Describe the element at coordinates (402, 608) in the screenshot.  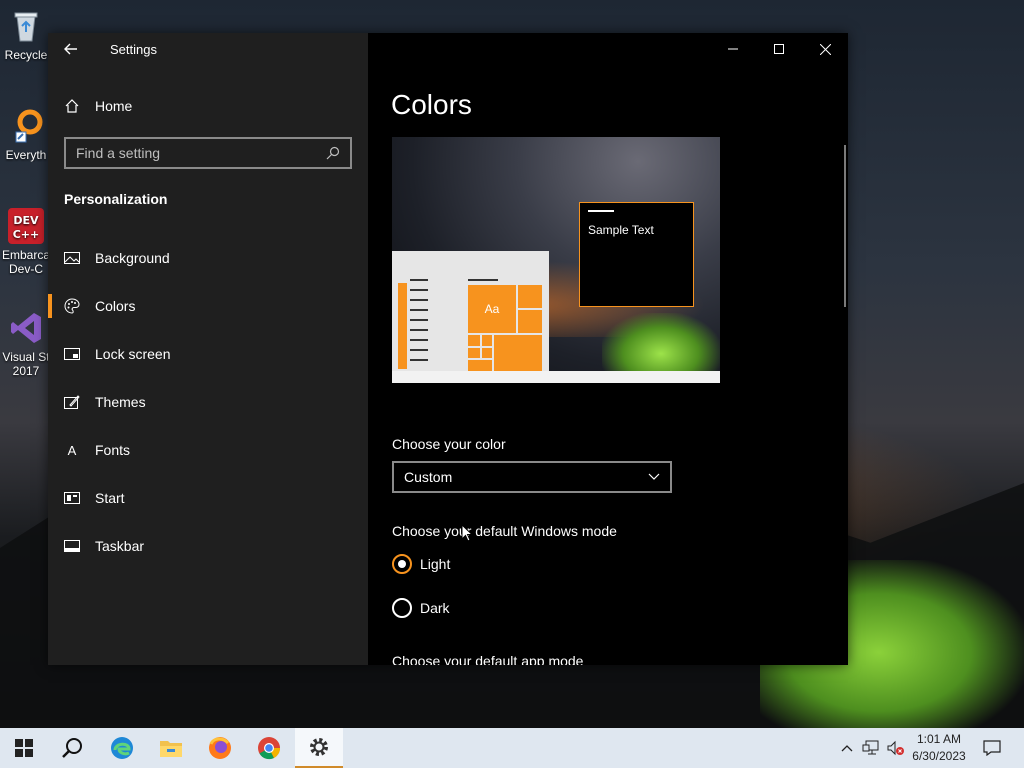
I see `radio-button` at that location.